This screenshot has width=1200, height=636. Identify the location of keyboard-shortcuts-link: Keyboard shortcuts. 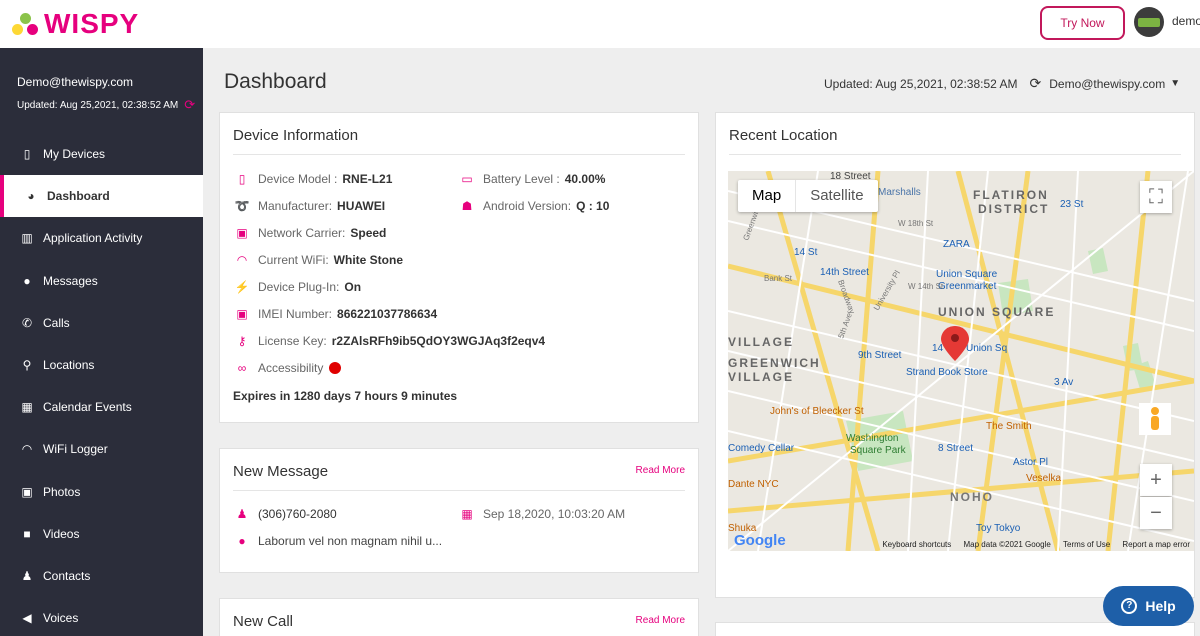
(916, 544).